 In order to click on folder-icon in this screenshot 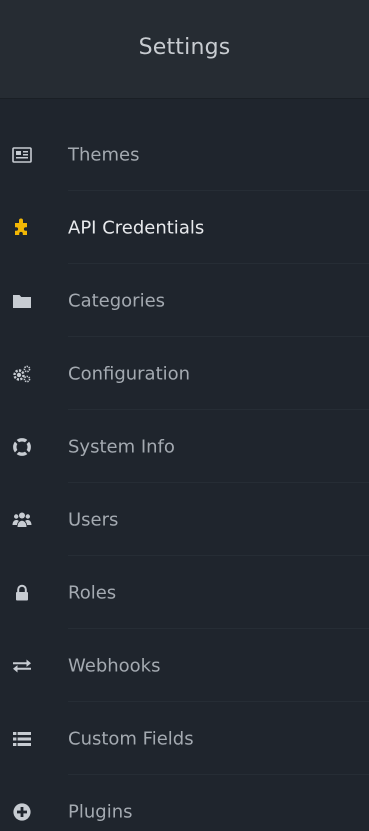, I will do `click(22, 301)`.